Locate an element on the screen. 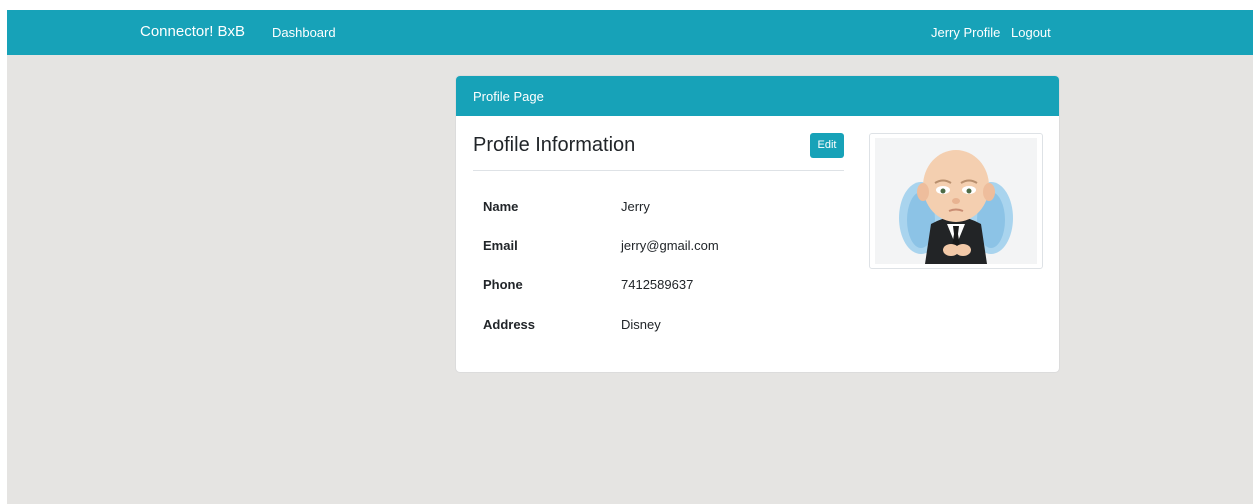  field-value-name: Jerry is located at coordinates (635, 206).